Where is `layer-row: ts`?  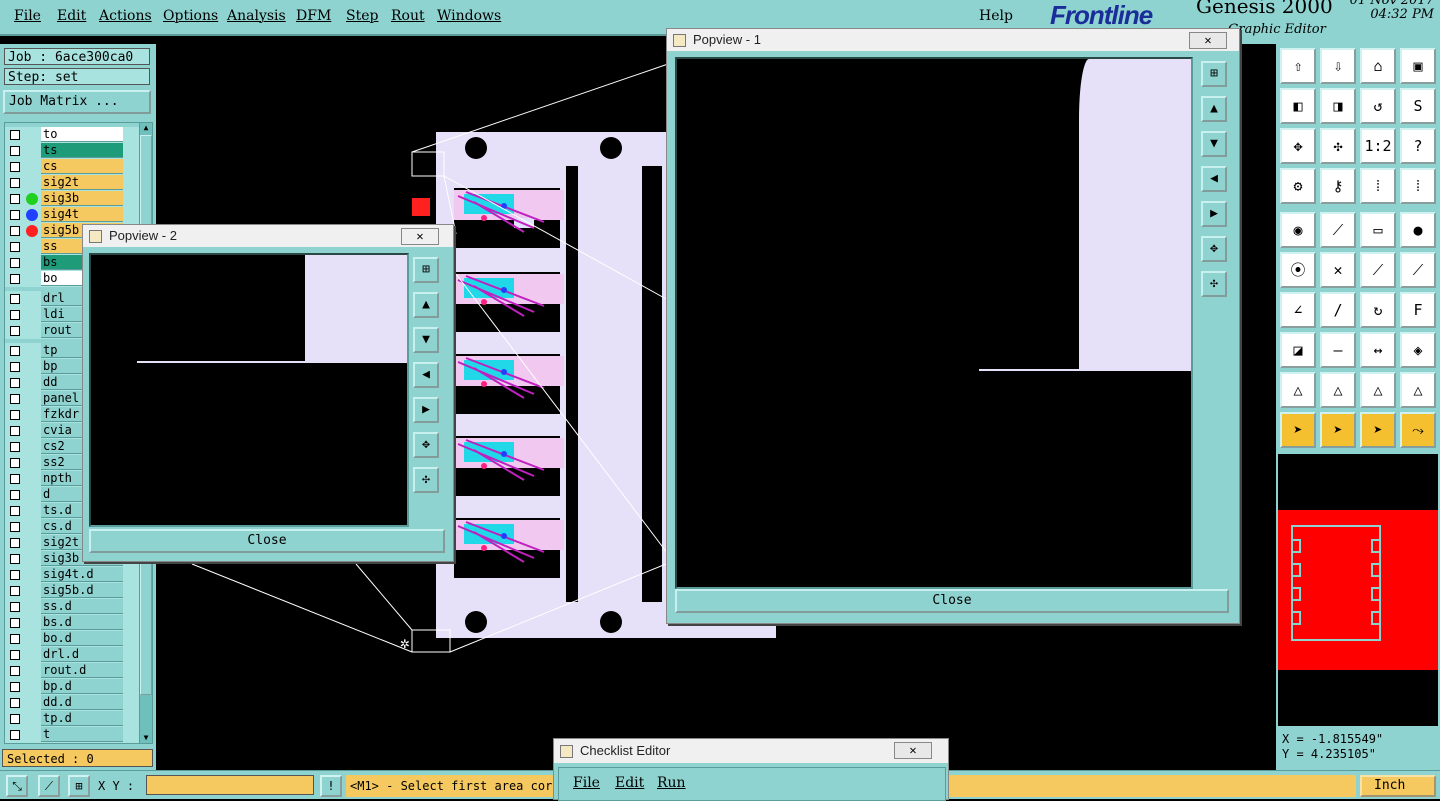
layer-row: ts is located at coordinates (72, 151).